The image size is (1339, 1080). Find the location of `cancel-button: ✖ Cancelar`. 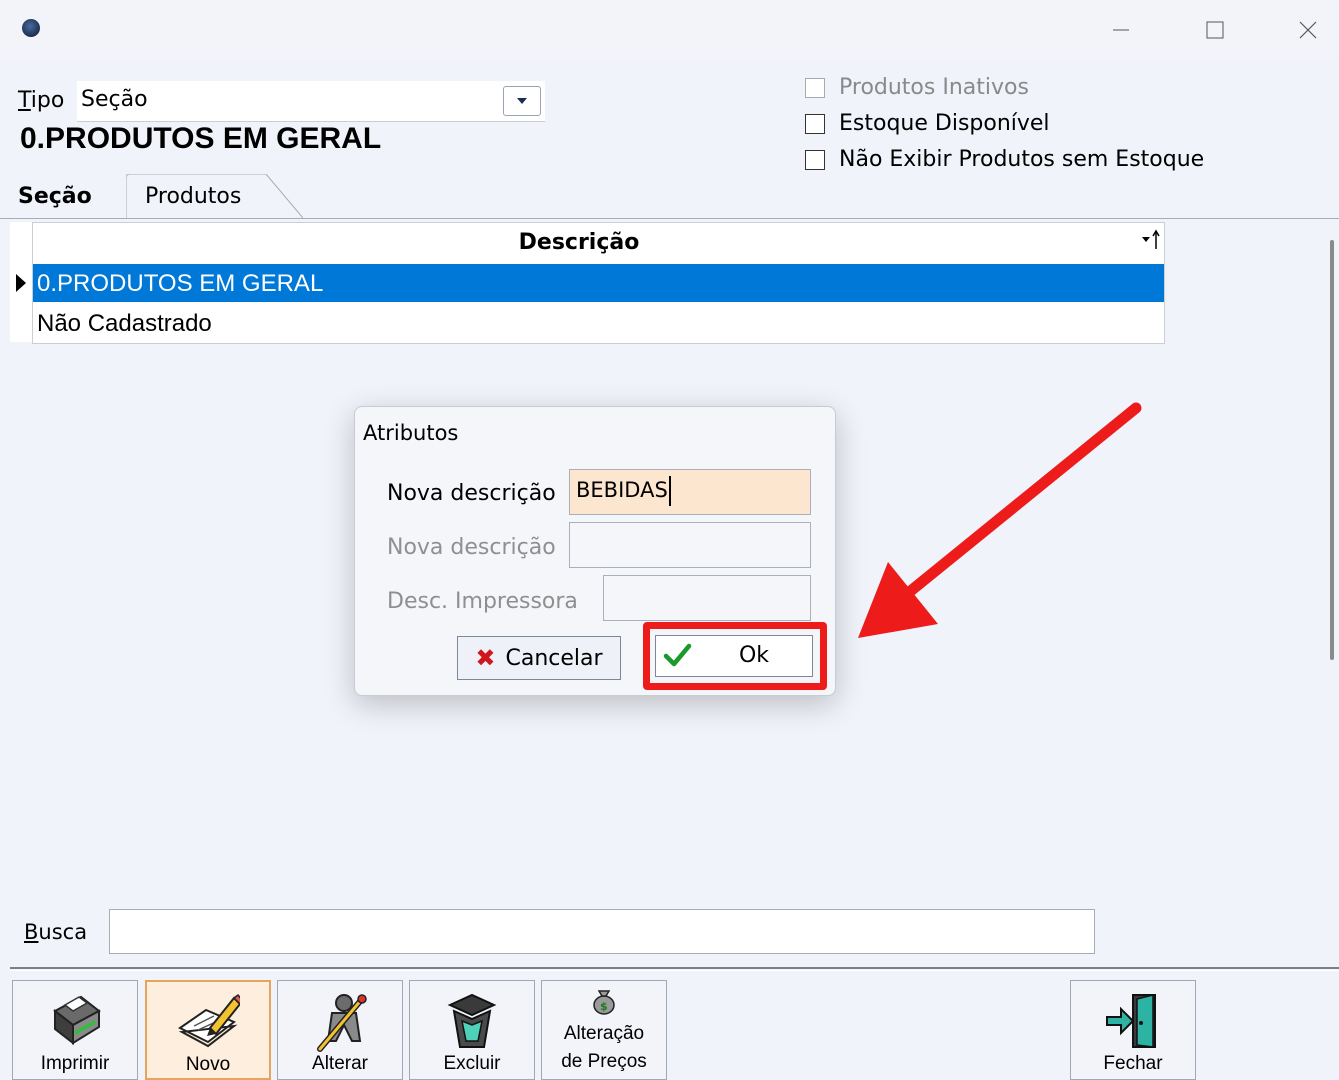

cancel-button: ✖ Cancelar is located at coordinates (539, 658).